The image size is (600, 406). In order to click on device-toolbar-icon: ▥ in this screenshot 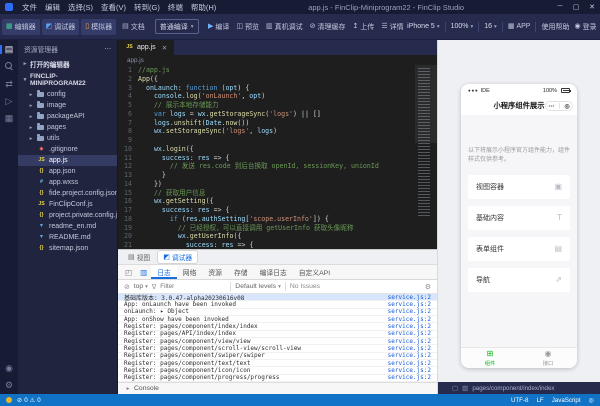, I will do `click(143, 272)`.